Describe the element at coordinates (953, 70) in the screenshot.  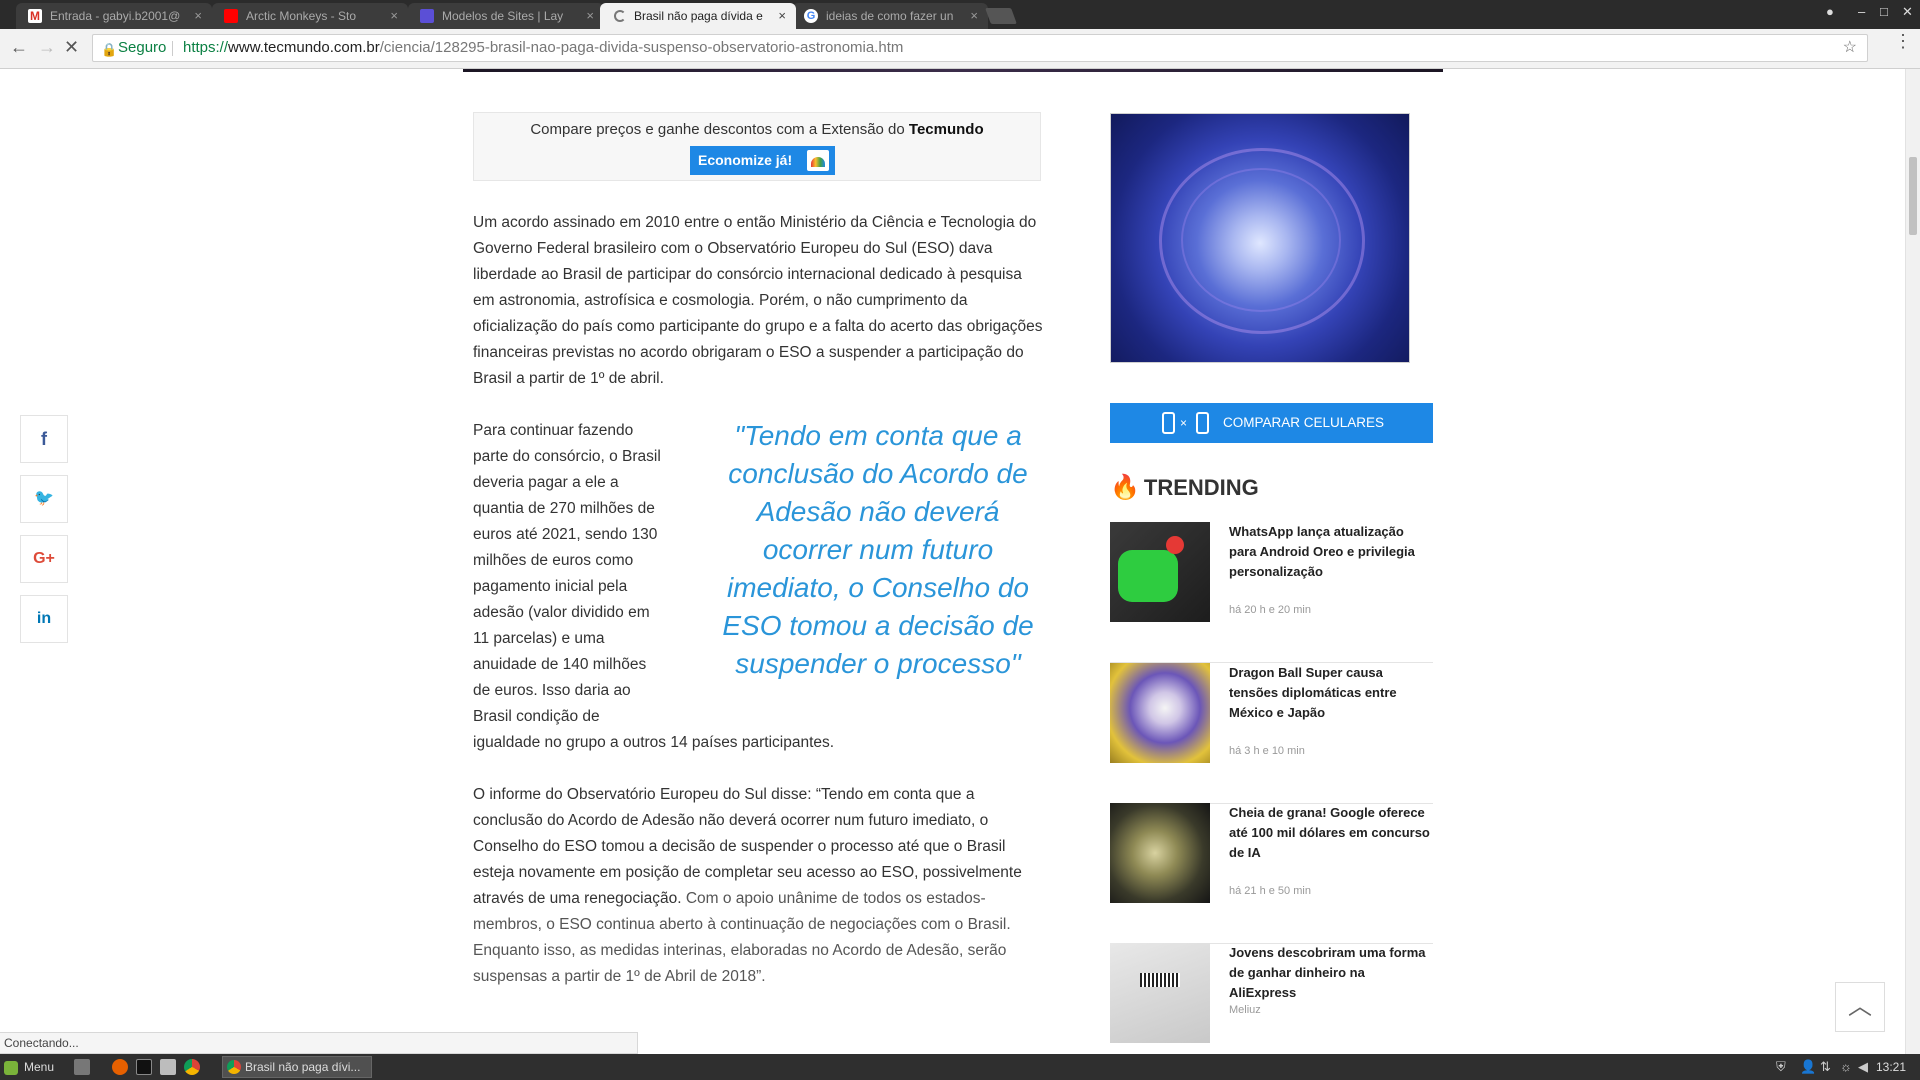
I see `hero-image-bottom` at that location.